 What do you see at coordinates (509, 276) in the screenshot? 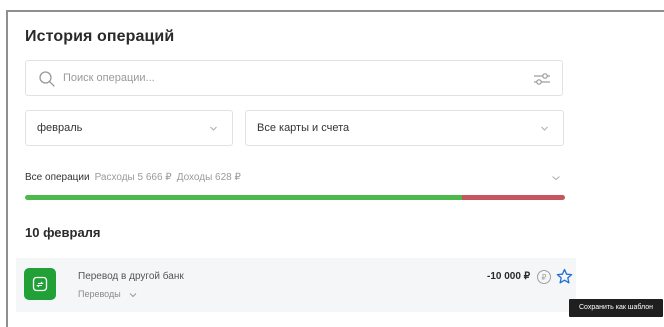
I see `operation-amount: -10 000 ₽` at bounding box center [509, 276].